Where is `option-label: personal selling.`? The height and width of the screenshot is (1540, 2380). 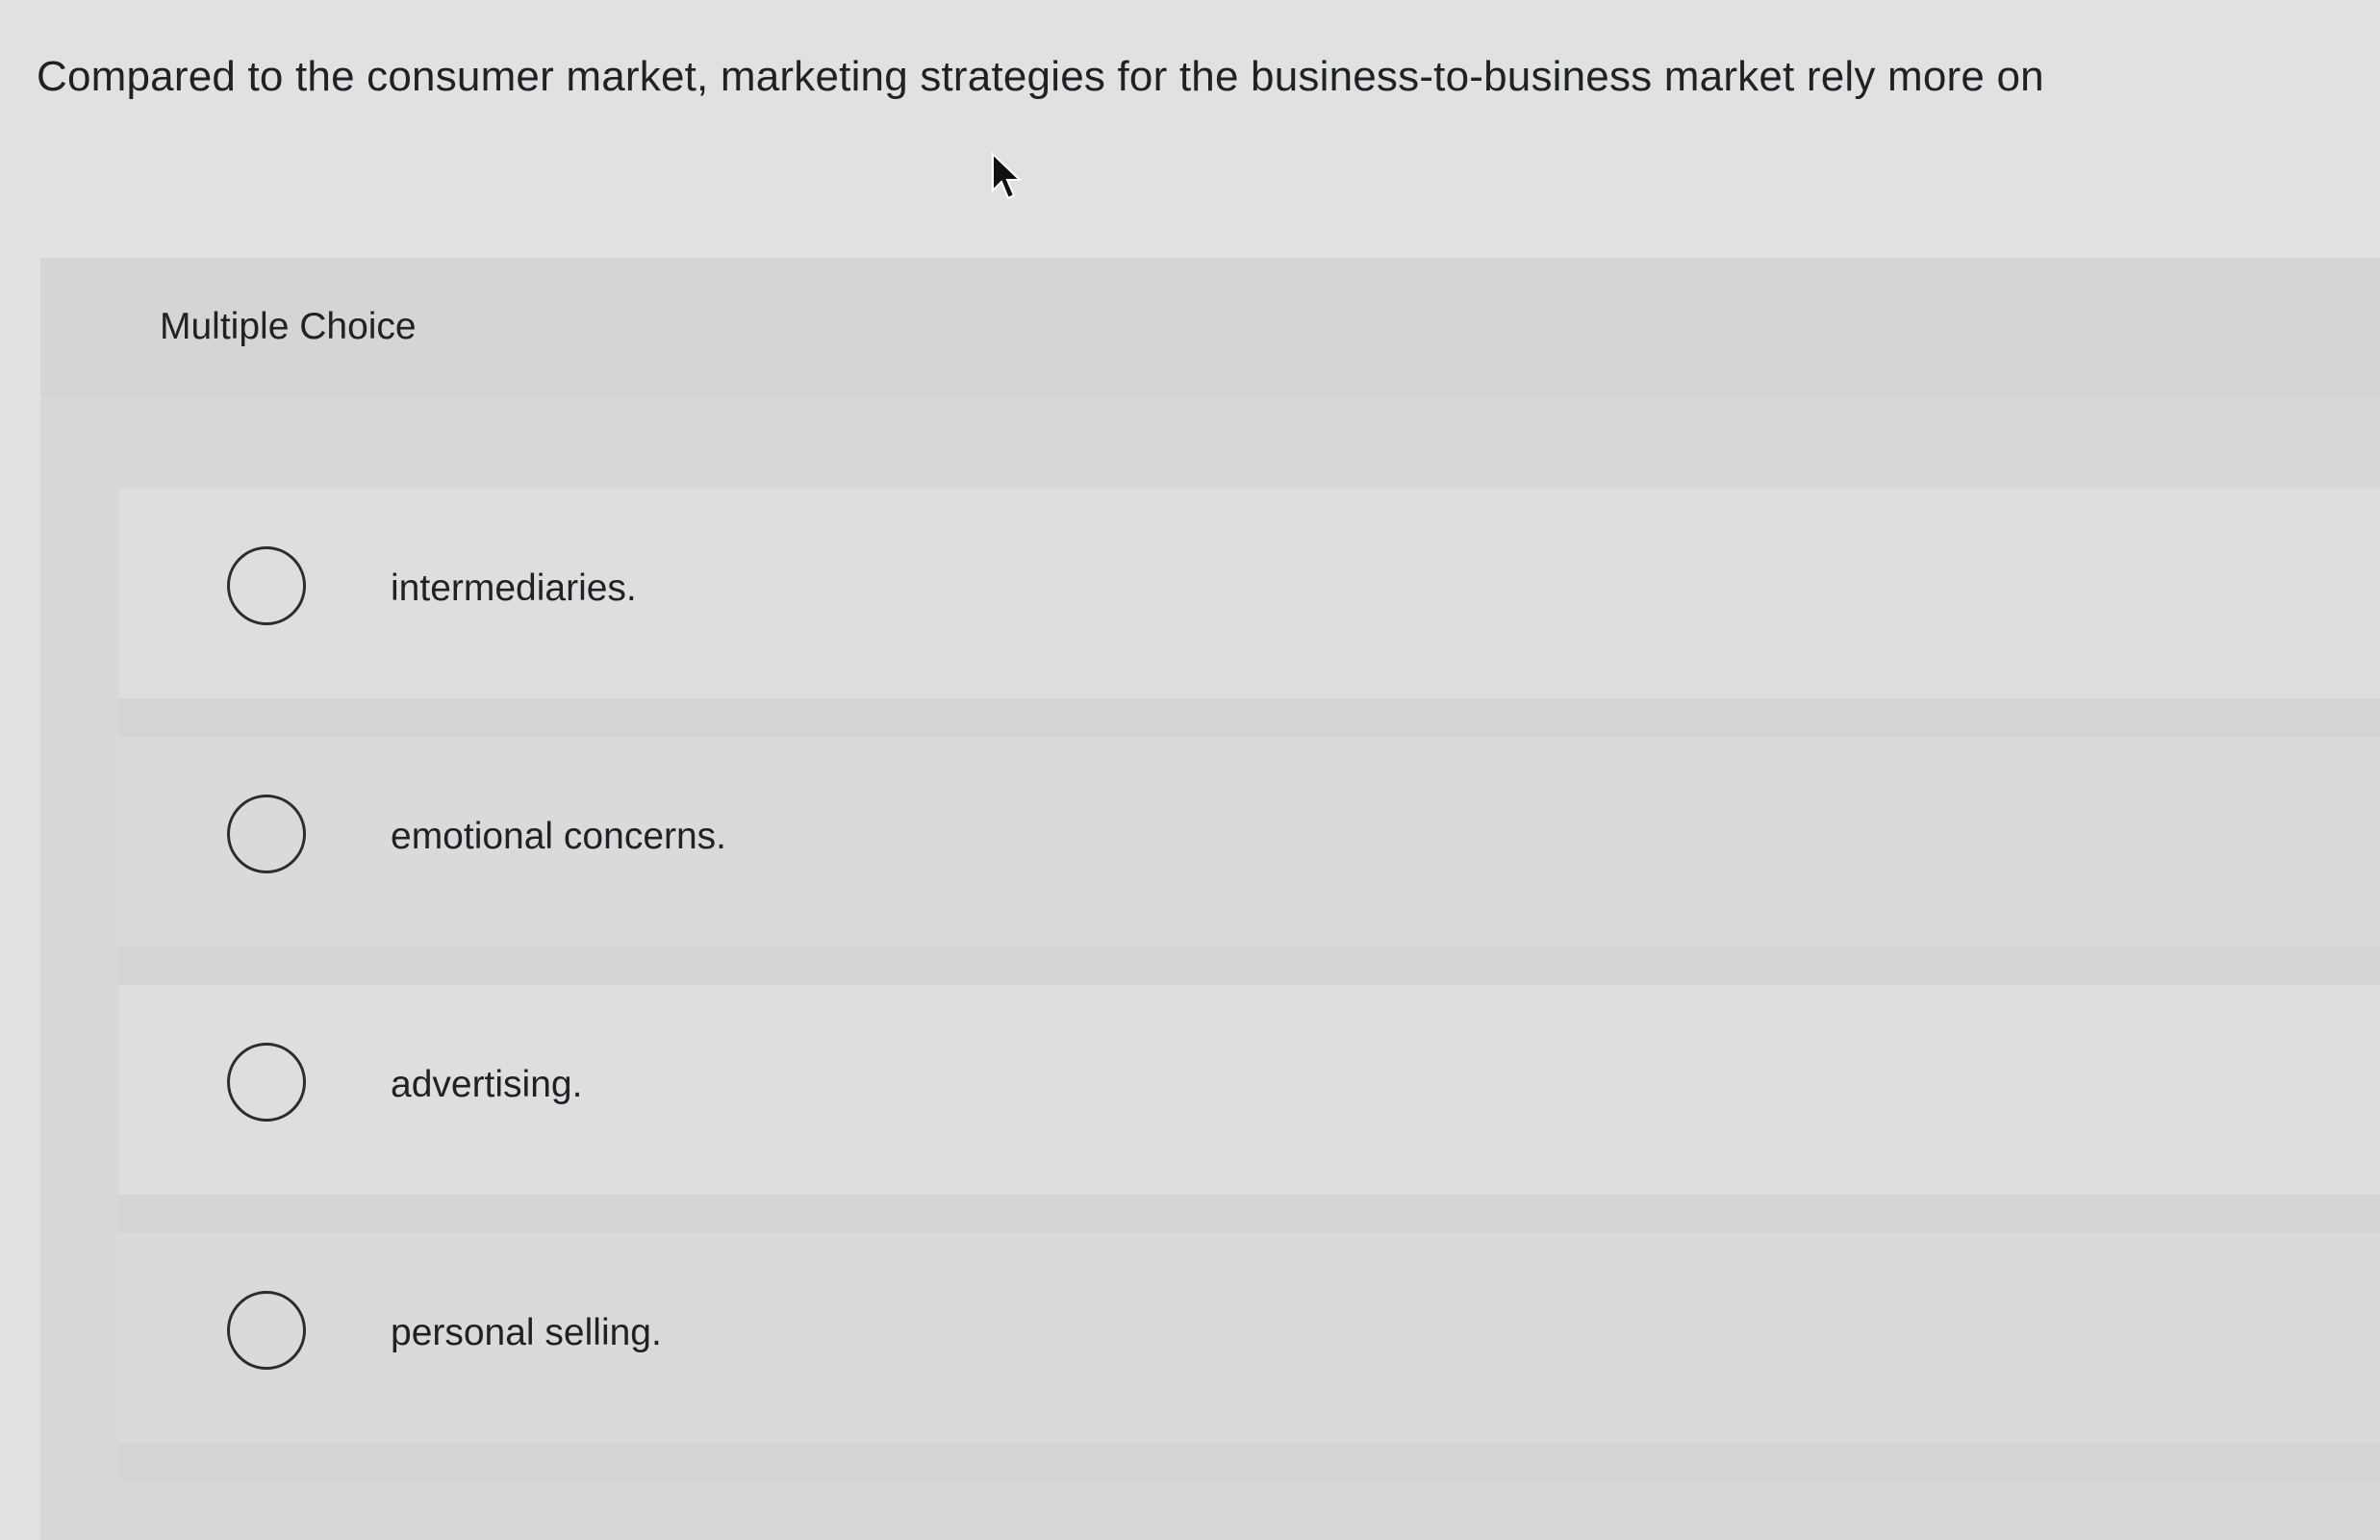
option-label: personal selling. is located at coordinates (527, 1333).